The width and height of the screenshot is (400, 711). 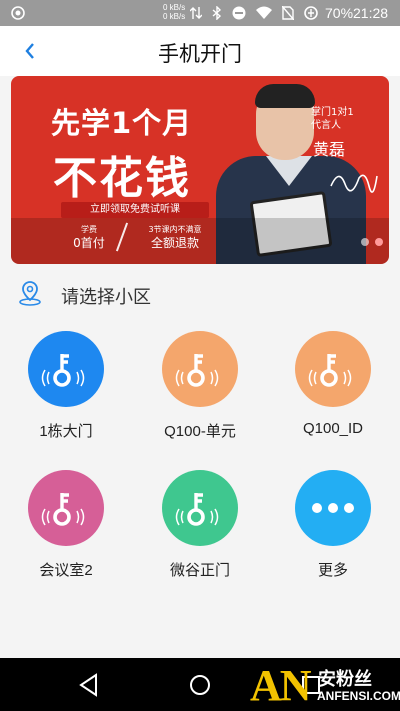 I want to click on watermark-logo: AN 安粉丝 ANFENSI.COM, so click(x=322, y=685).